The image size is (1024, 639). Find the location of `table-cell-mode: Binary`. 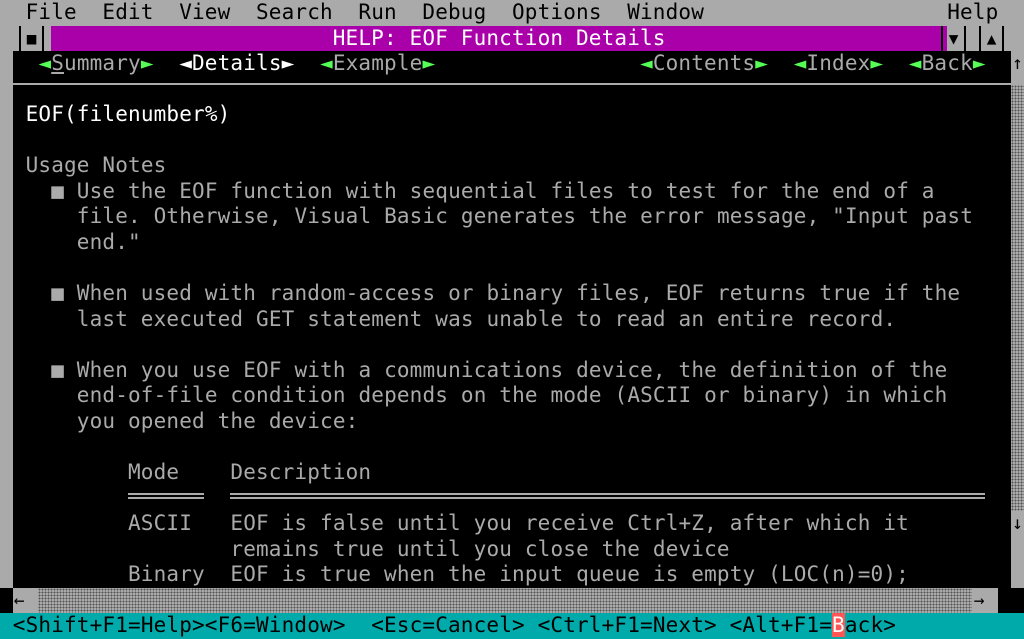

table-cell-mode: Binary is located at coordinates (166, 574).